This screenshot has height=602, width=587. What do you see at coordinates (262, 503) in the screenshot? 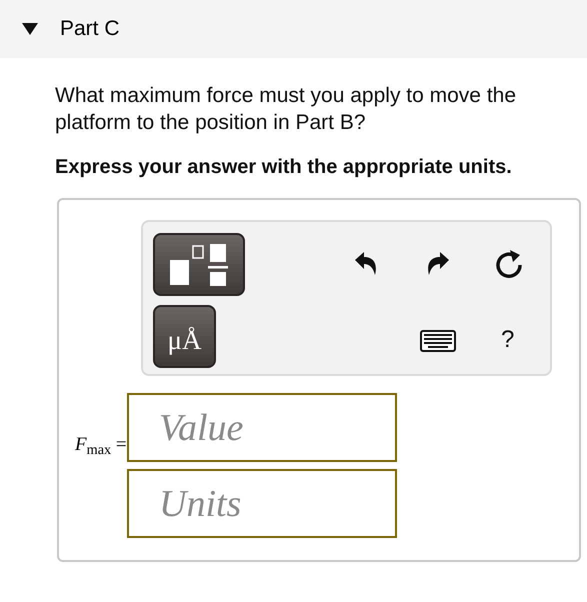
I see `answer-field: Units` at bounding box center [262, 503].